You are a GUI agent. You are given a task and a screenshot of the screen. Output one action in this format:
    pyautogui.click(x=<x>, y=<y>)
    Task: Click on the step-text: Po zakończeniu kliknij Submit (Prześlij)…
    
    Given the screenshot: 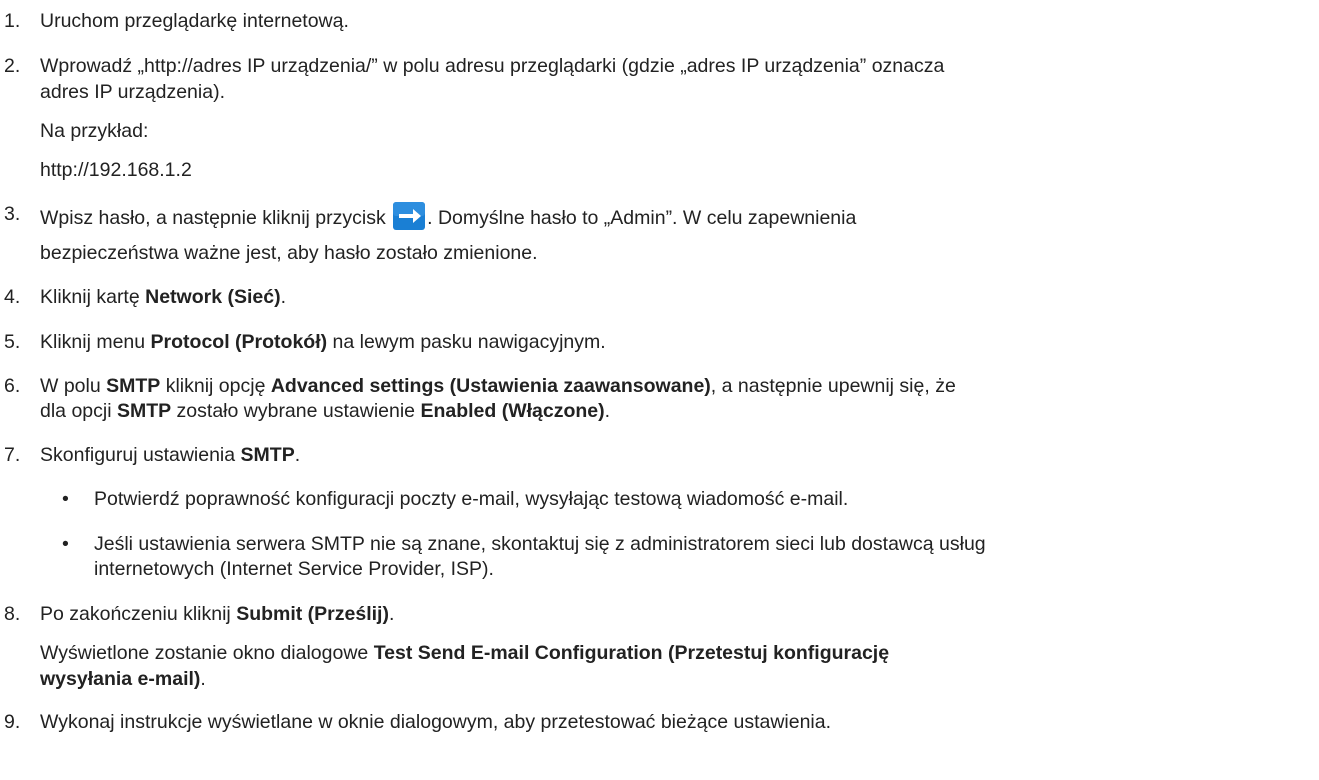 What is the action you would take?
    pyautogui.click(x=217, y=614)
    